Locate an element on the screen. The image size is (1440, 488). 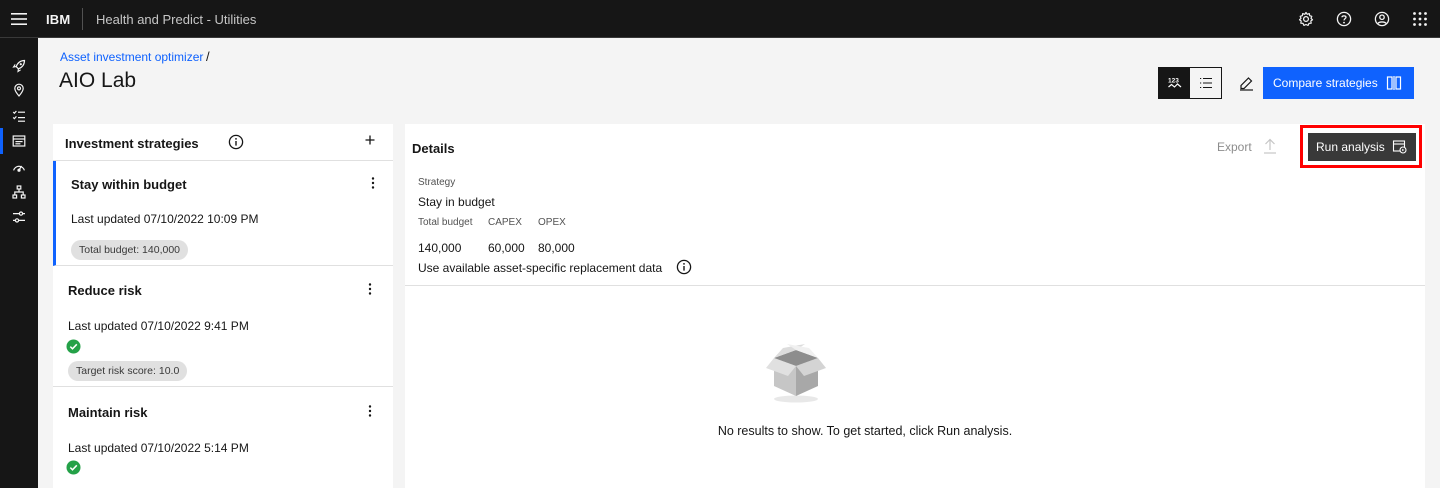
strategy-updated: Last updated 07/10/2022 10:09 PM is located at coordinates (165, 219).